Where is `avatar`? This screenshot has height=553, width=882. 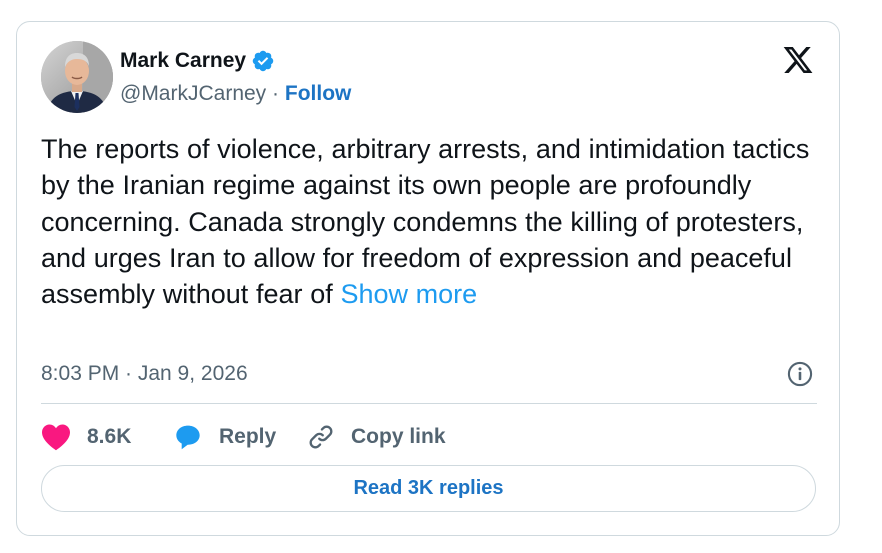 avatar is located at coordinates (77, 77).